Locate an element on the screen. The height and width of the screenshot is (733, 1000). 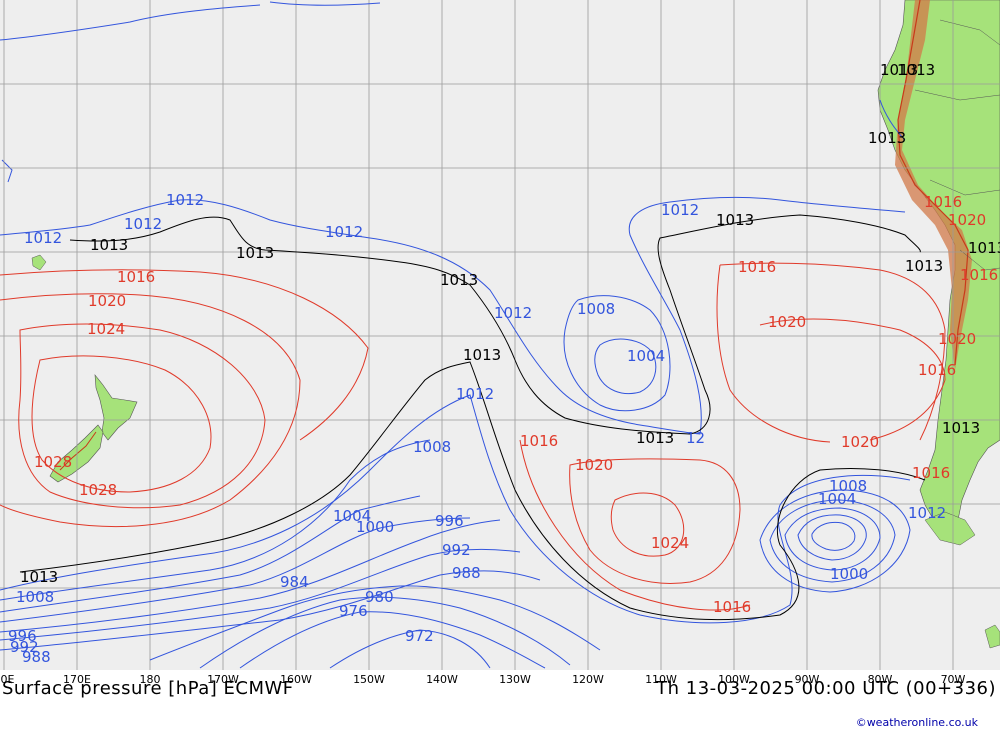
longitude-label: 120W is located at coordinates (588, 679).